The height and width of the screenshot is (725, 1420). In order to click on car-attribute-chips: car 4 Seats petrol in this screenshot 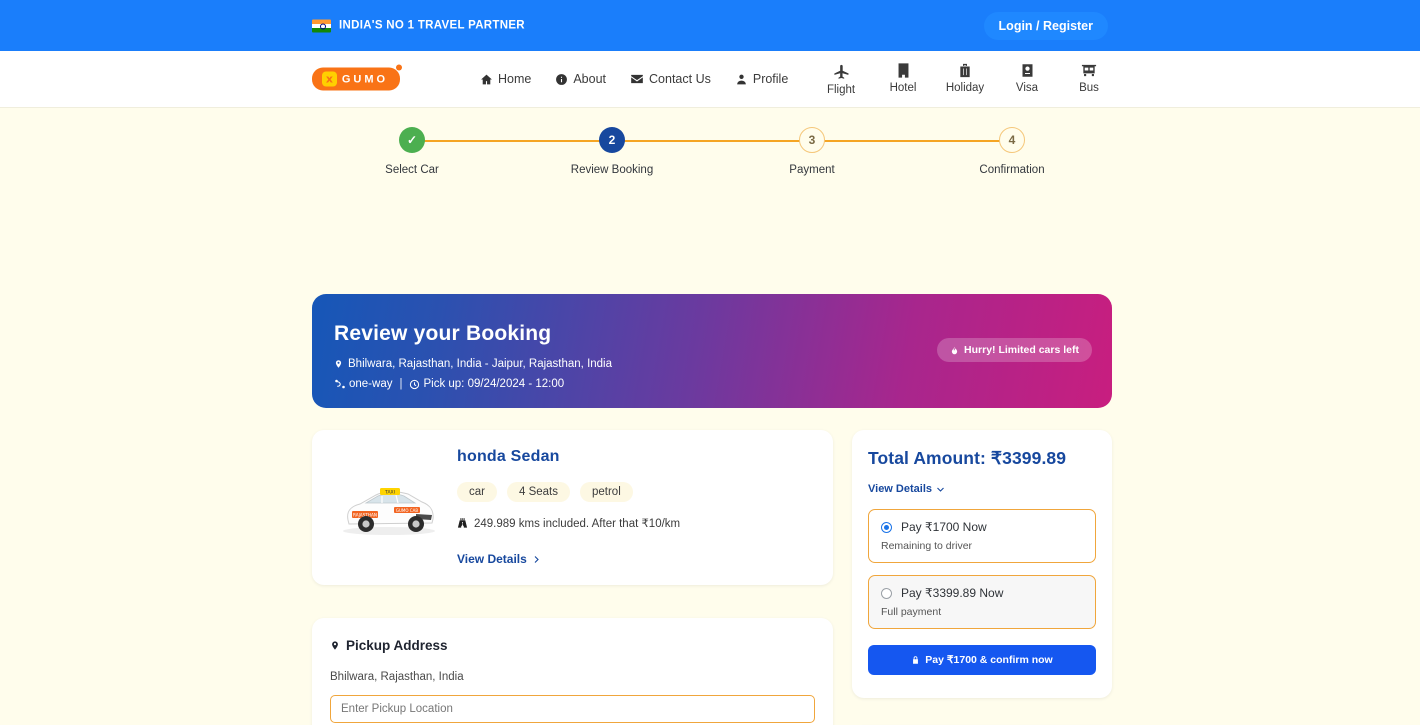, I will do `click(636, 492)`.